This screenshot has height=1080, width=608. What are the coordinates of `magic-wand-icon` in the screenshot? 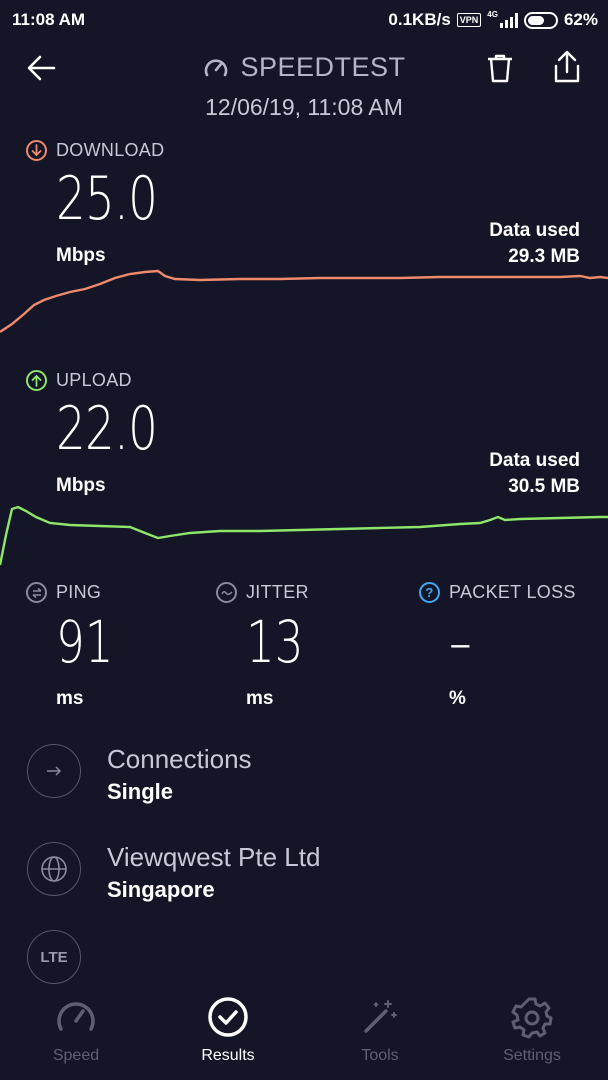 It's located at (380, 1016).